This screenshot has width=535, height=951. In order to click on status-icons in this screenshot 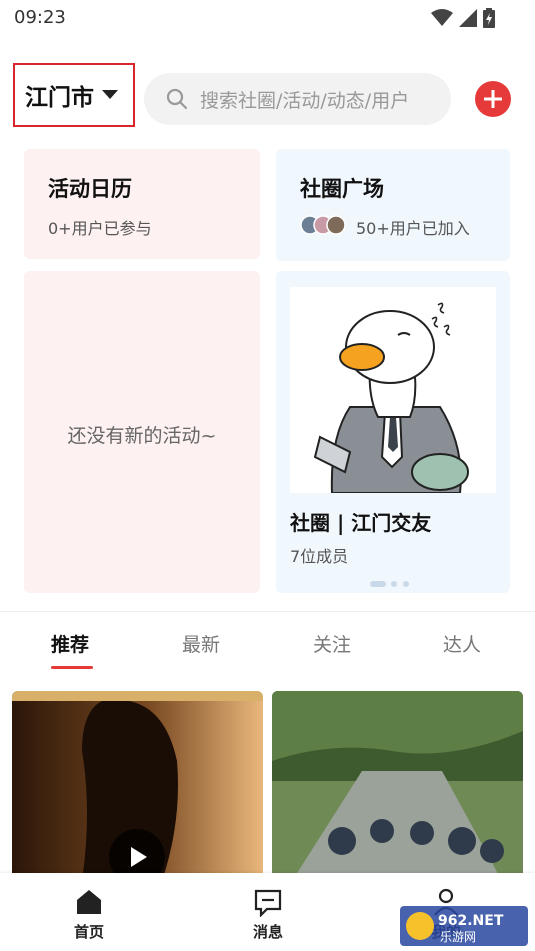, I will do `click(463, 18)`.